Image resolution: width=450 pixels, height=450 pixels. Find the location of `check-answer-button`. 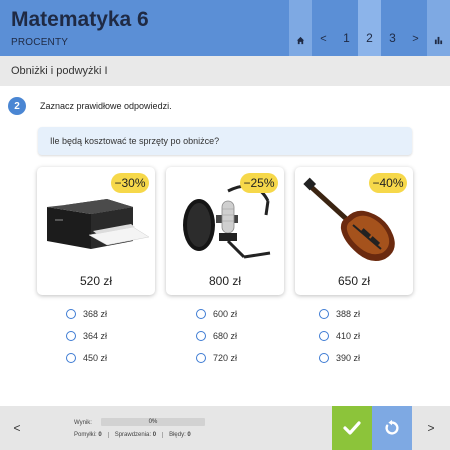

check-answer-button is located at coordinates (352, 428).